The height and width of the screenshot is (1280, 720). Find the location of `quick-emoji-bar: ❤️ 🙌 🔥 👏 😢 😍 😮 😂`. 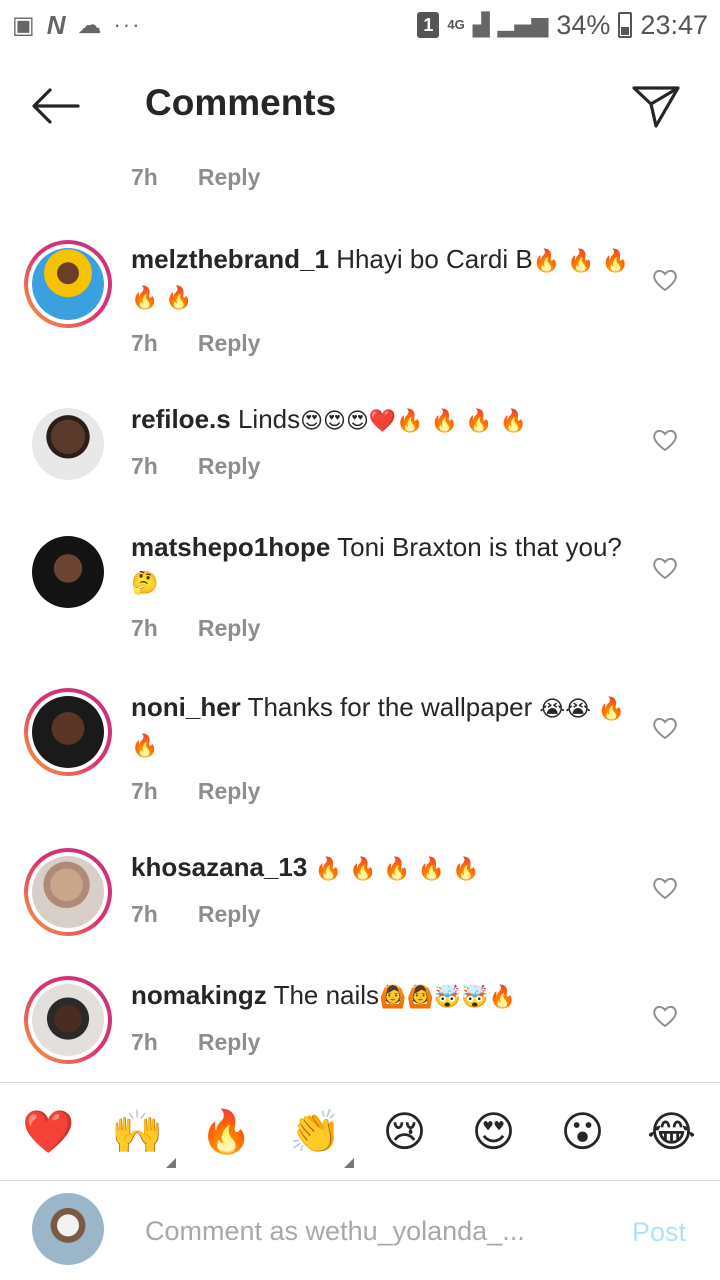

quick-emoji-bar: ❤️ 🙌 🔥 👏 😢 😍 😮 😂 is located at coordinates (360, 1131).